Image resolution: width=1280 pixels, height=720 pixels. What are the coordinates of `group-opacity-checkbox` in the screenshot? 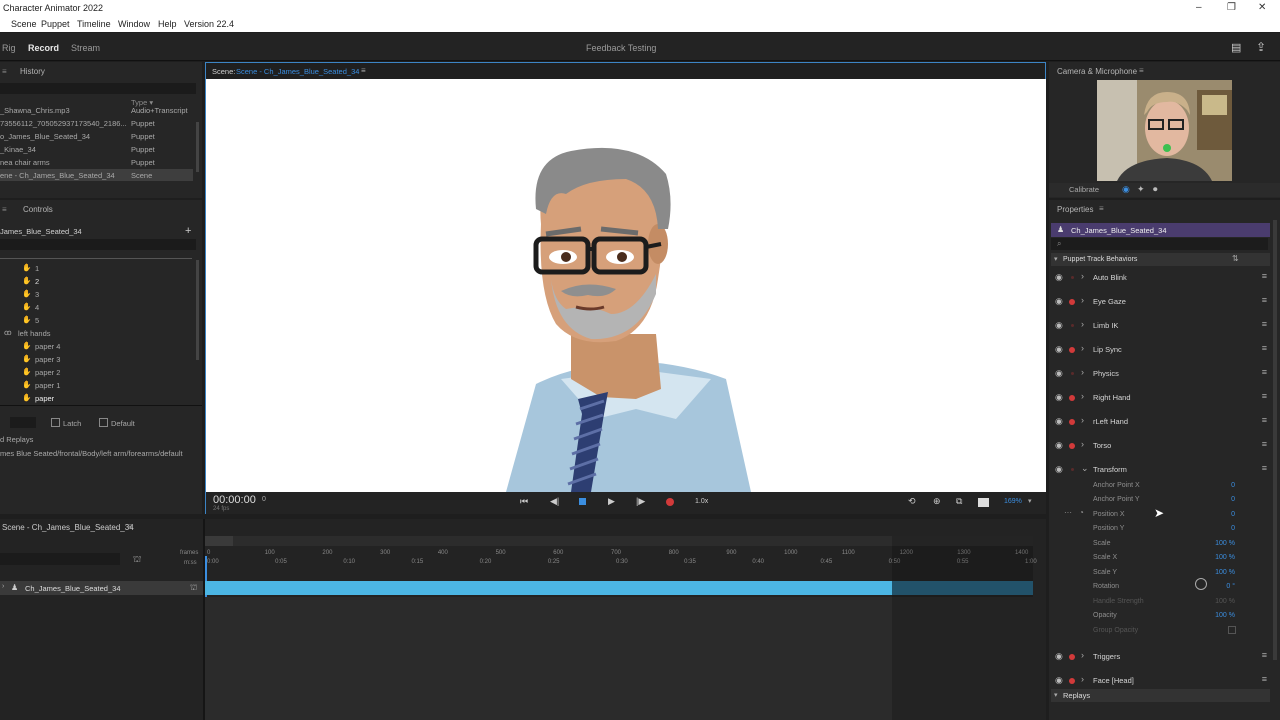 It's located at (1232, 630).